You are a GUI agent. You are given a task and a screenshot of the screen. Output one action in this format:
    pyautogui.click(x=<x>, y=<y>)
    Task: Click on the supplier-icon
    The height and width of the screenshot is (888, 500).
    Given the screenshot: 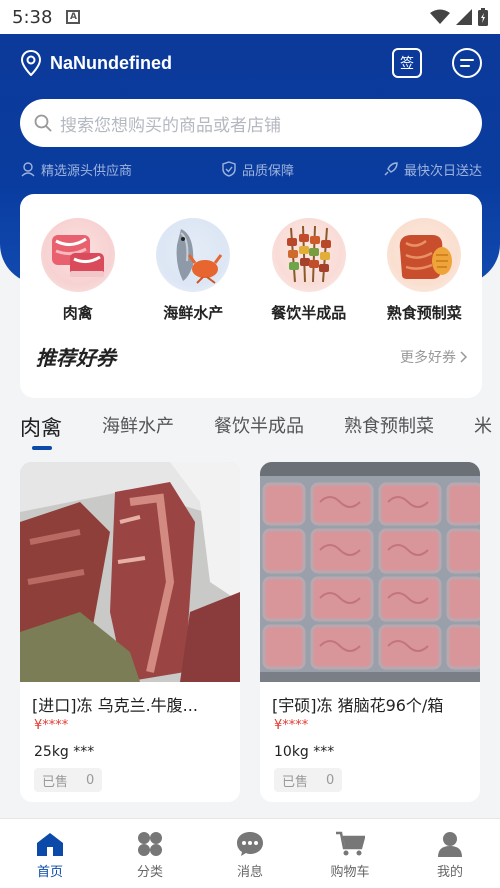 What is the action you would take?
    pyautogui.click(x=28, y=169)
    